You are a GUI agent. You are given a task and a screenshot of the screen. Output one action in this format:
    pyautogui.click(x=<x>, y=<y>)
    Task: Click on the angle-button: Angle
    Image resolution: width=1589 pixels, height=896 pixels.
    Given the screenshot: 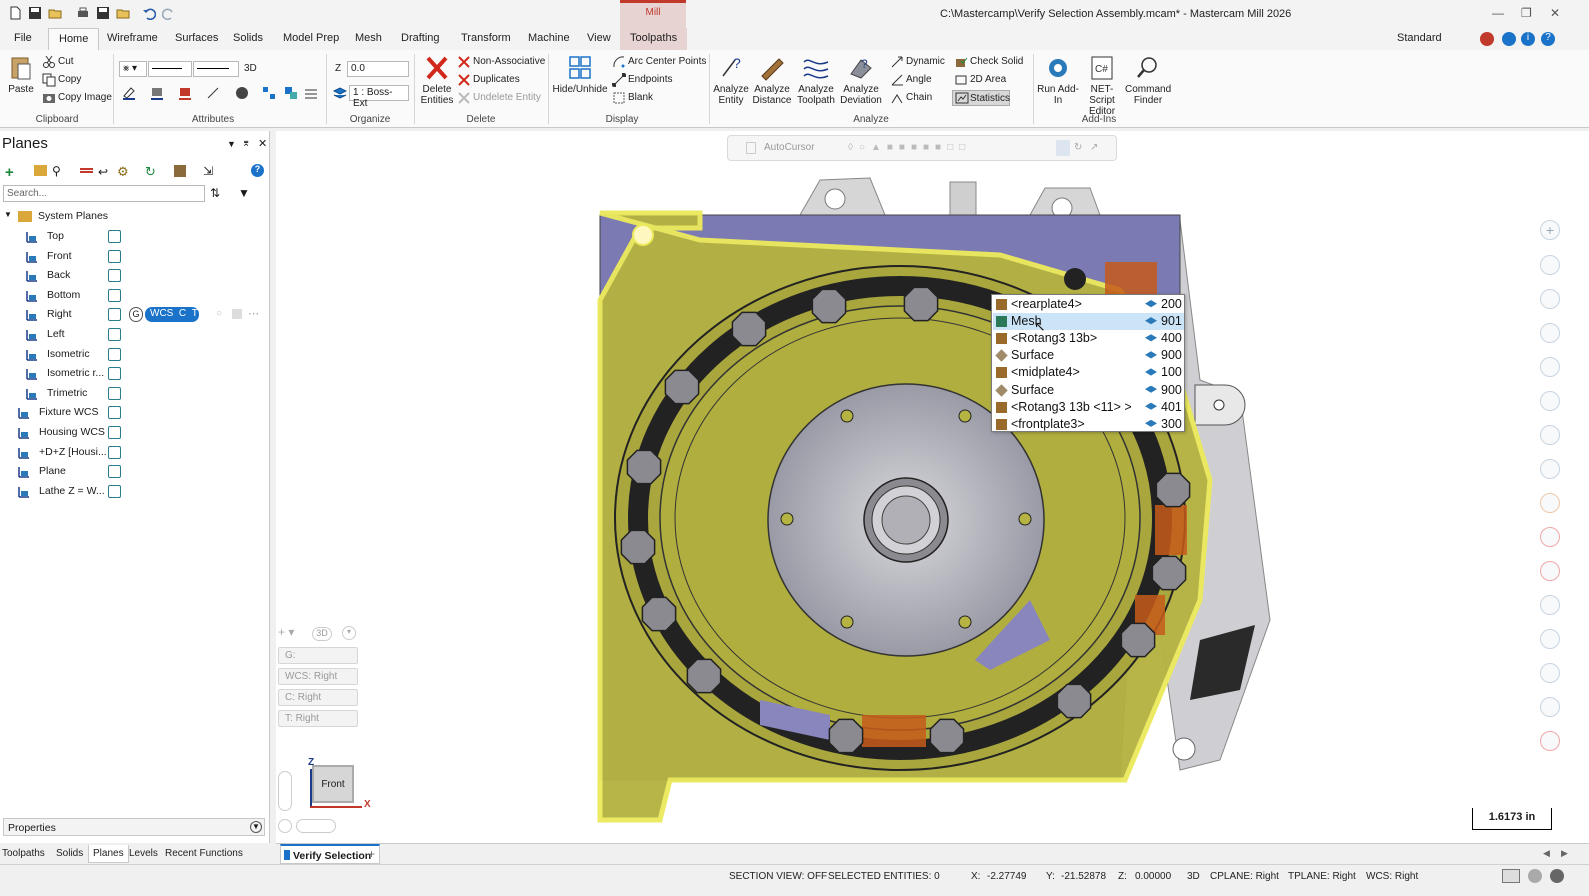 What is the action you would take?
    pyautogui.click(x=919, y=79)
    